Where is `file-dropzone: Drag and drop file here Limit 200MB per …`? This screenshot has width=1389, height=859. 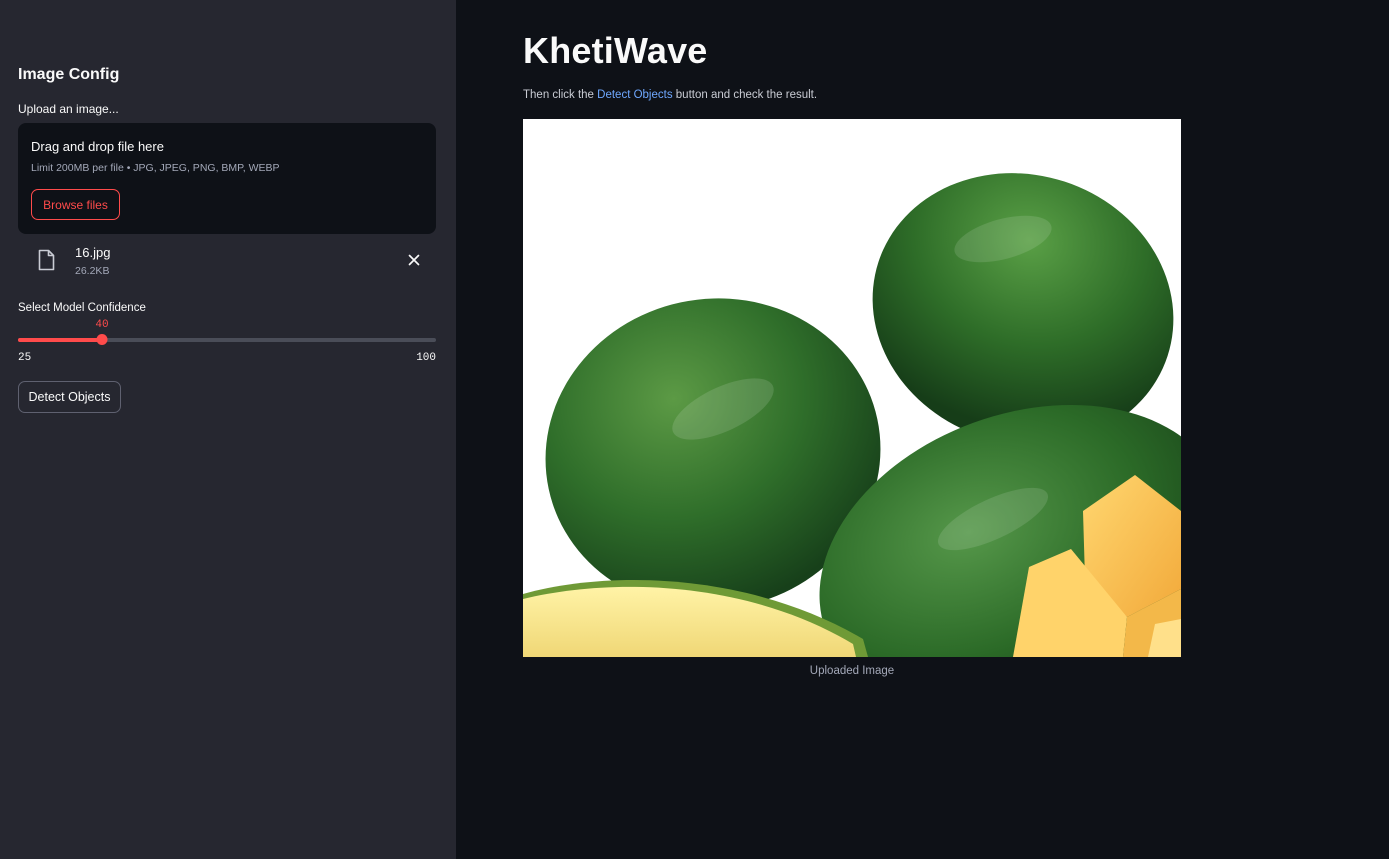 file-dropzone: Drag and drop file here Limit 200MB per … is located at coordinates (227, 178).